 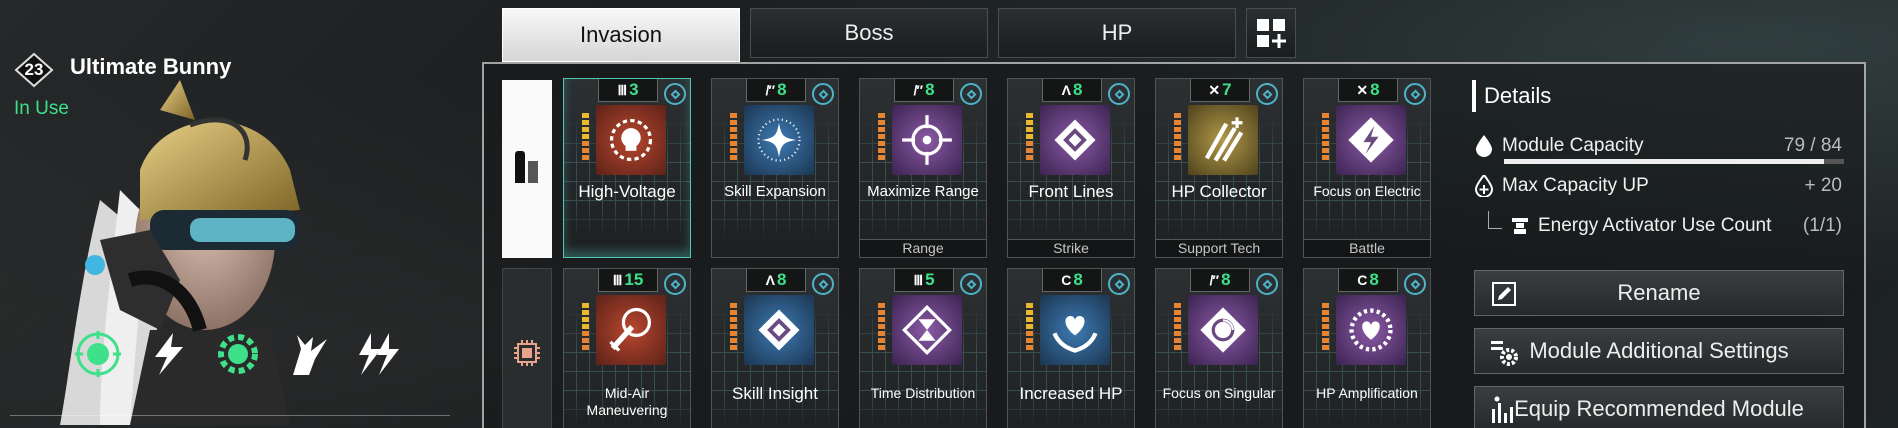 I want to click on gear-skull-icon, so click(x=238, y=354).